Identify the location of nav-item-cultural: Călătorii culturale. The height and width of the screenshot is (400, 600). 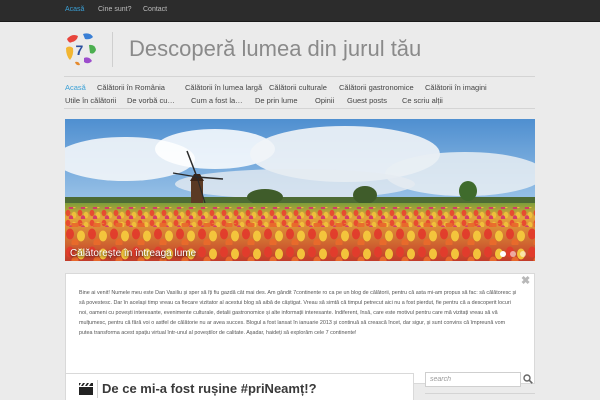
(298, 87).